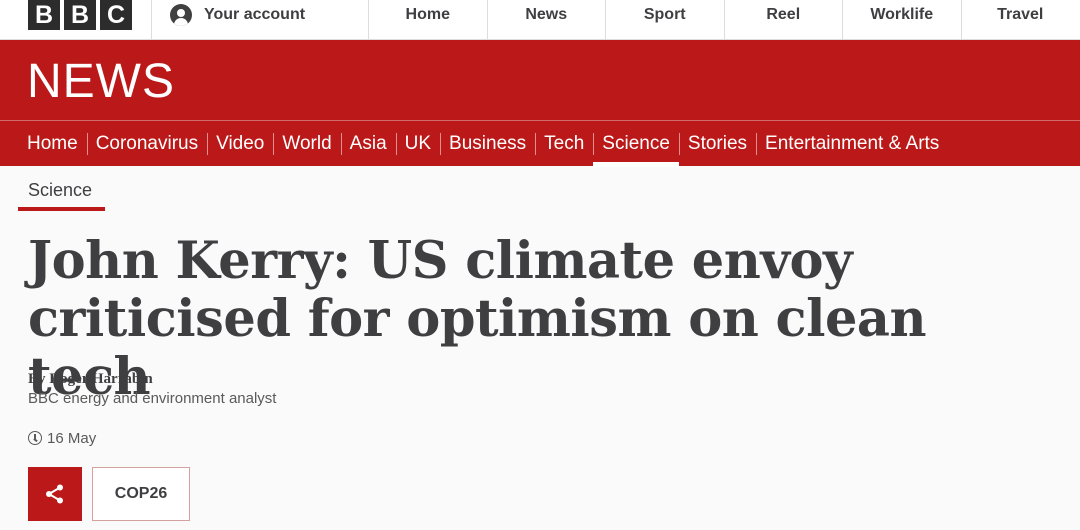 The height and width of the screenshot is (530, 1080). What do you see at coordinates (152, 398) in the screenshot?
I see `author-role: BBC energy and environment analyst` at bounding box center [152, 398].